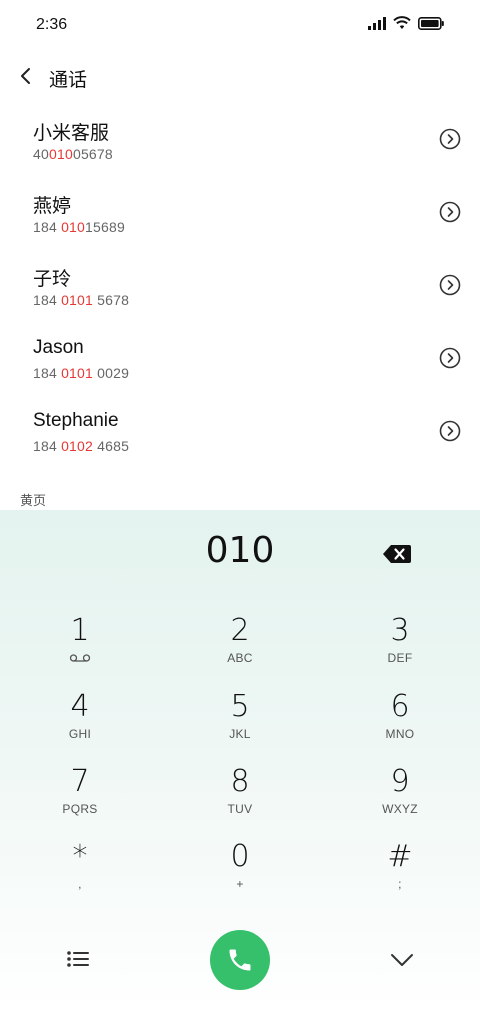 The image size is (480, 1013). Describe the element at coordinates (80, 781) in the screenshot. I see `key-digit: 7` at that location.